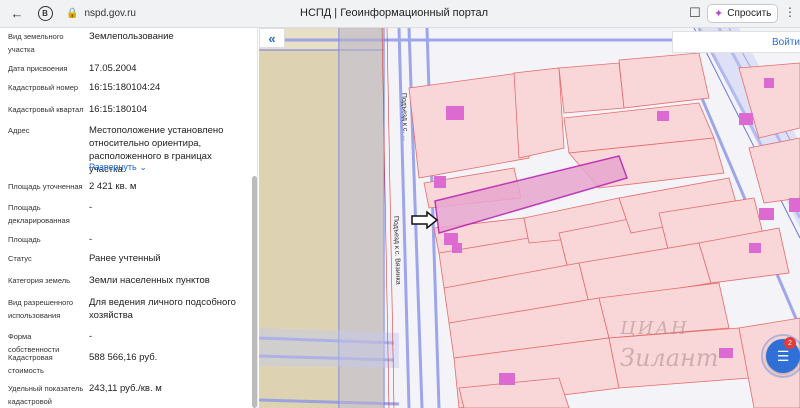  Describe the element at coordinates (394, 13) in the screenshot. I see `page-title: НСПД | Геоинформационный портал` at that location.